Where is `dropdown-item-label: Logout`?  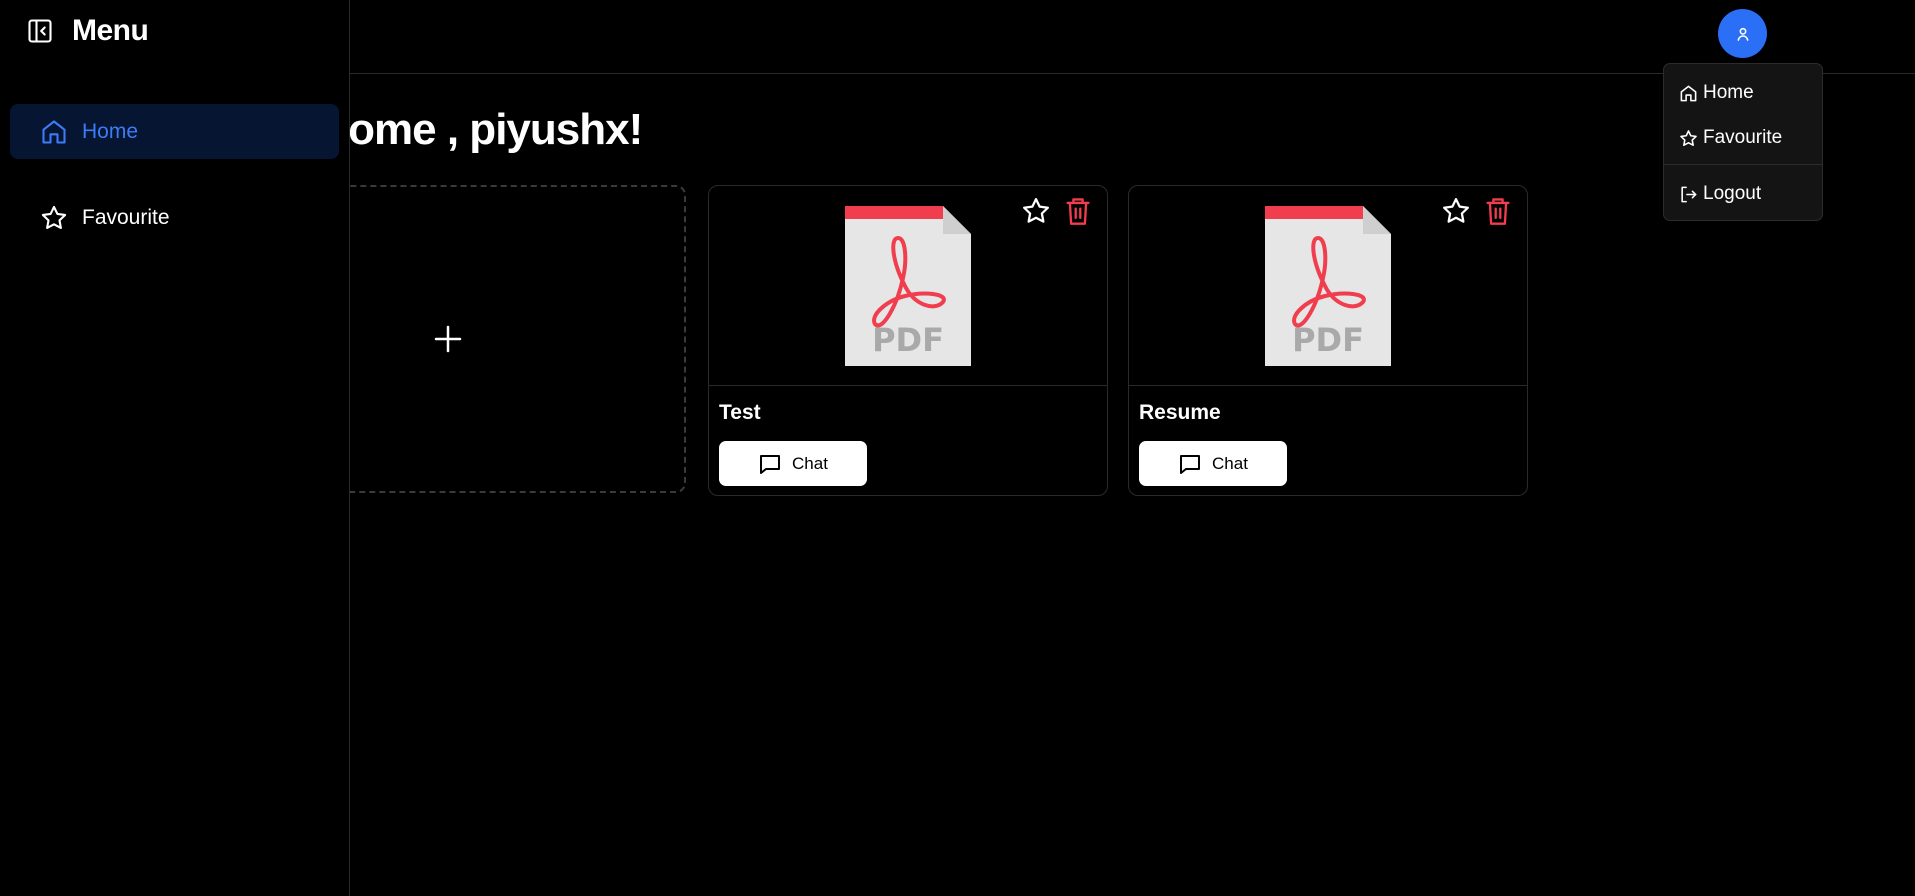
dropdown-item-label: Logout is located at coordinates (1732, 193).